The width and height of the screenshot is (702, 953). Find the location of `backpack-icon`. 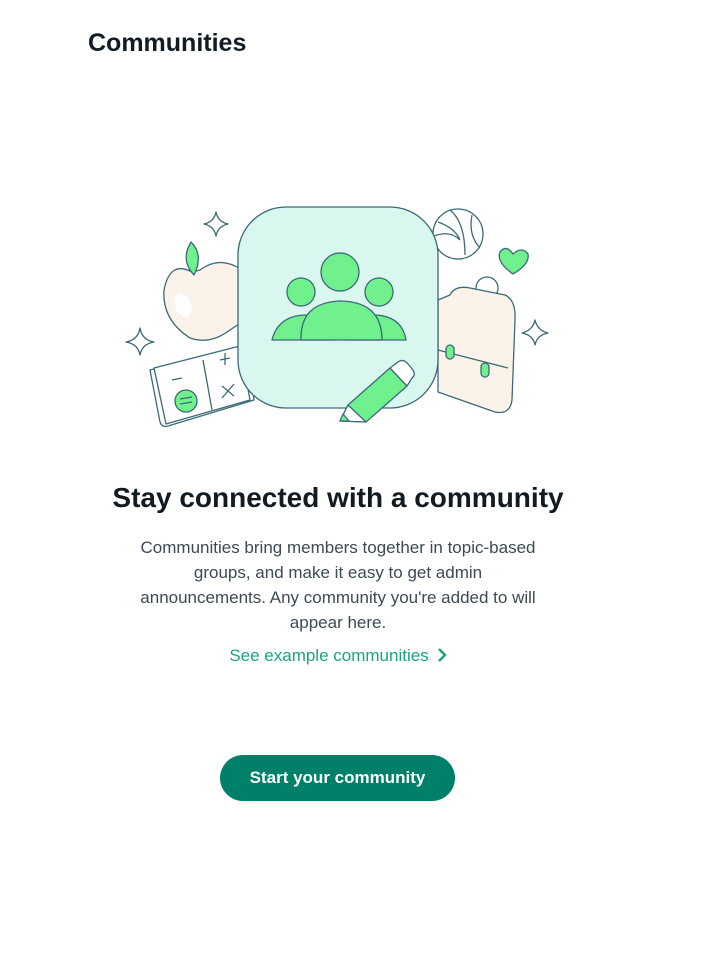

backpack-icon is located at coordinates (476, 345).